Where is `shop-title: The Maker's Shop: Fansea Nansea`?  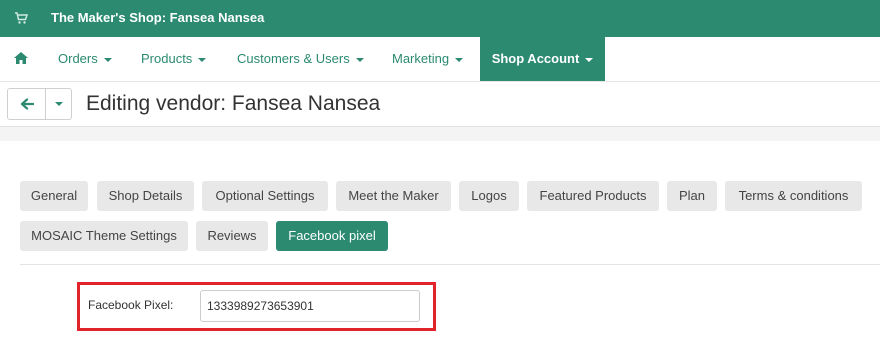
shop-title: The Maker's Shop: Fansea Nansea is located at coordinates (157, 17).